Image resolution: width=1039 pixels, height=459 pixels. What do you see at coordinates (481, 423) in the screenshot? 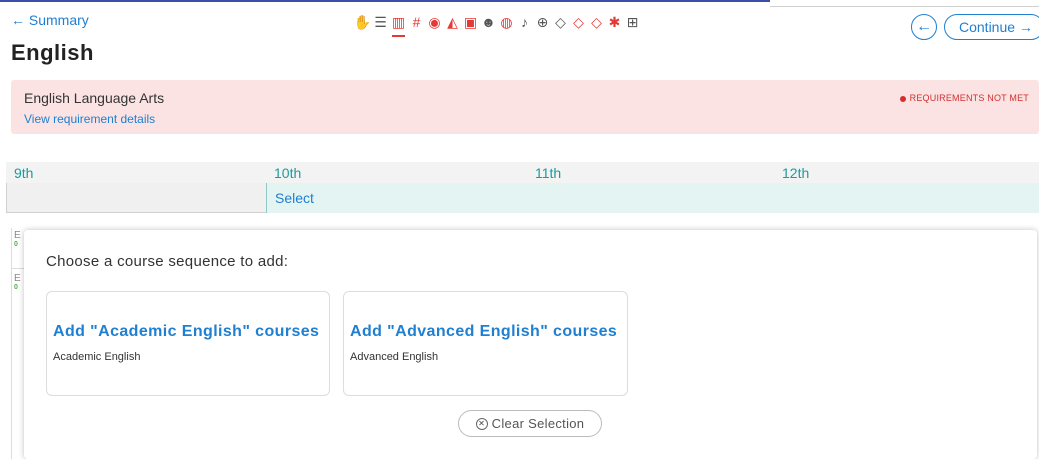
I see `clear-circle-x-icon: ✕` at bounding box center [481, 423].